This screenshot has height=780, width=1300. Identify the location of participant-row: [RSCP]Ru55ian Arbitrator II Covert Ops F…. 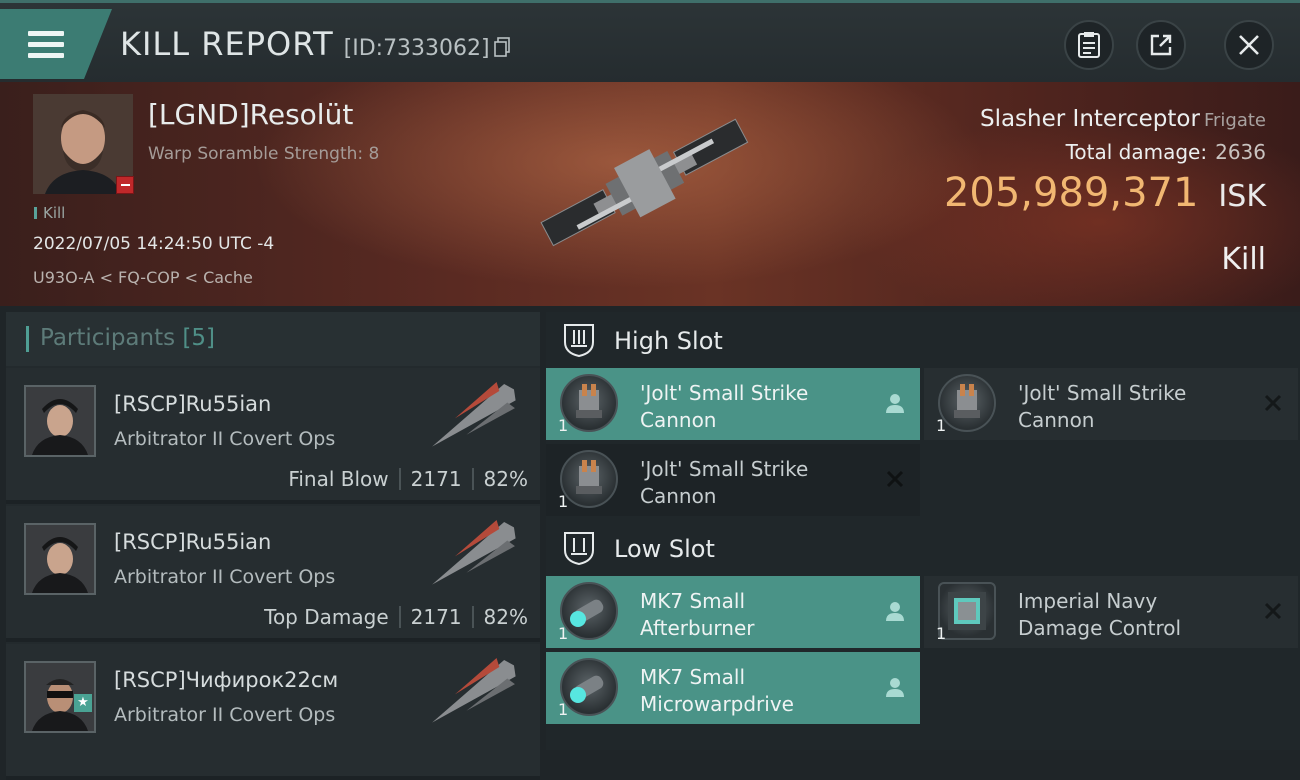
(273, 436).